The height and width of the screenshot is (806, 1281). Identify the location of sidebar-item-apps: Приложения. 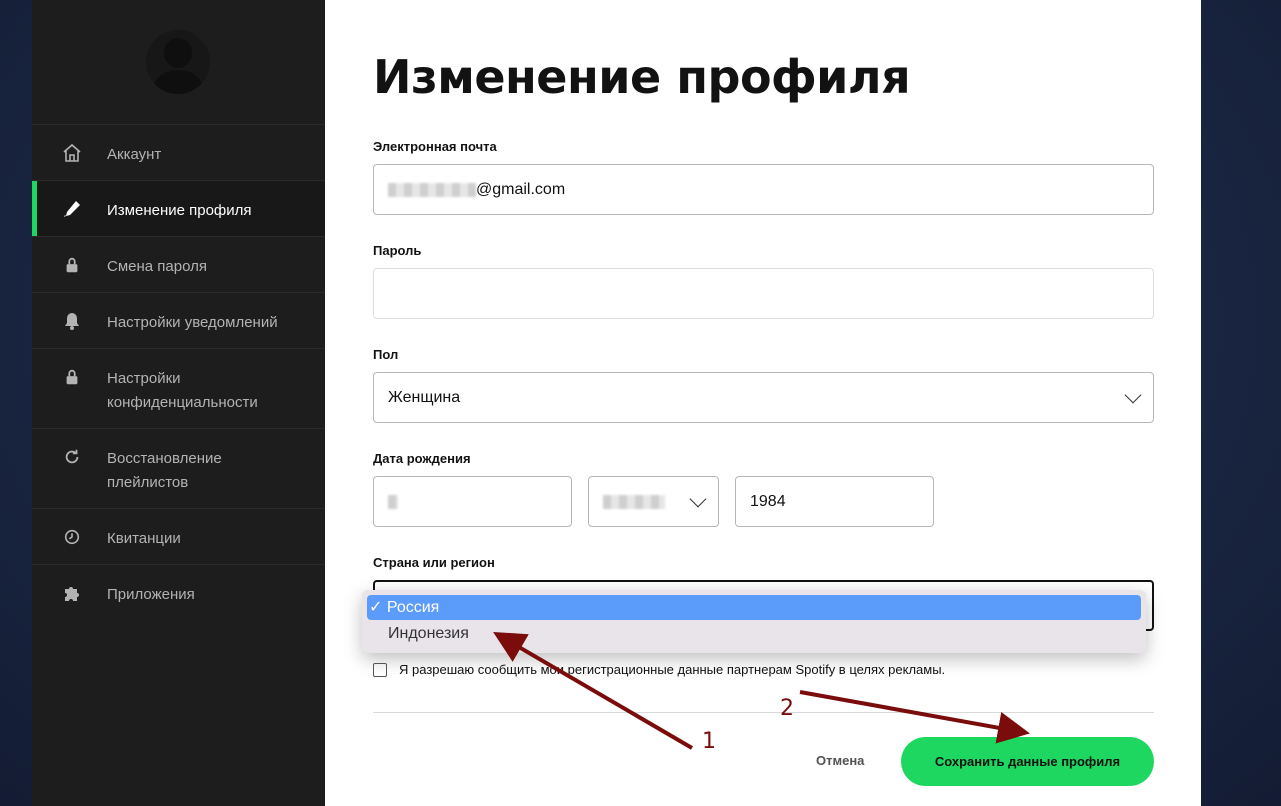
(178, 592).